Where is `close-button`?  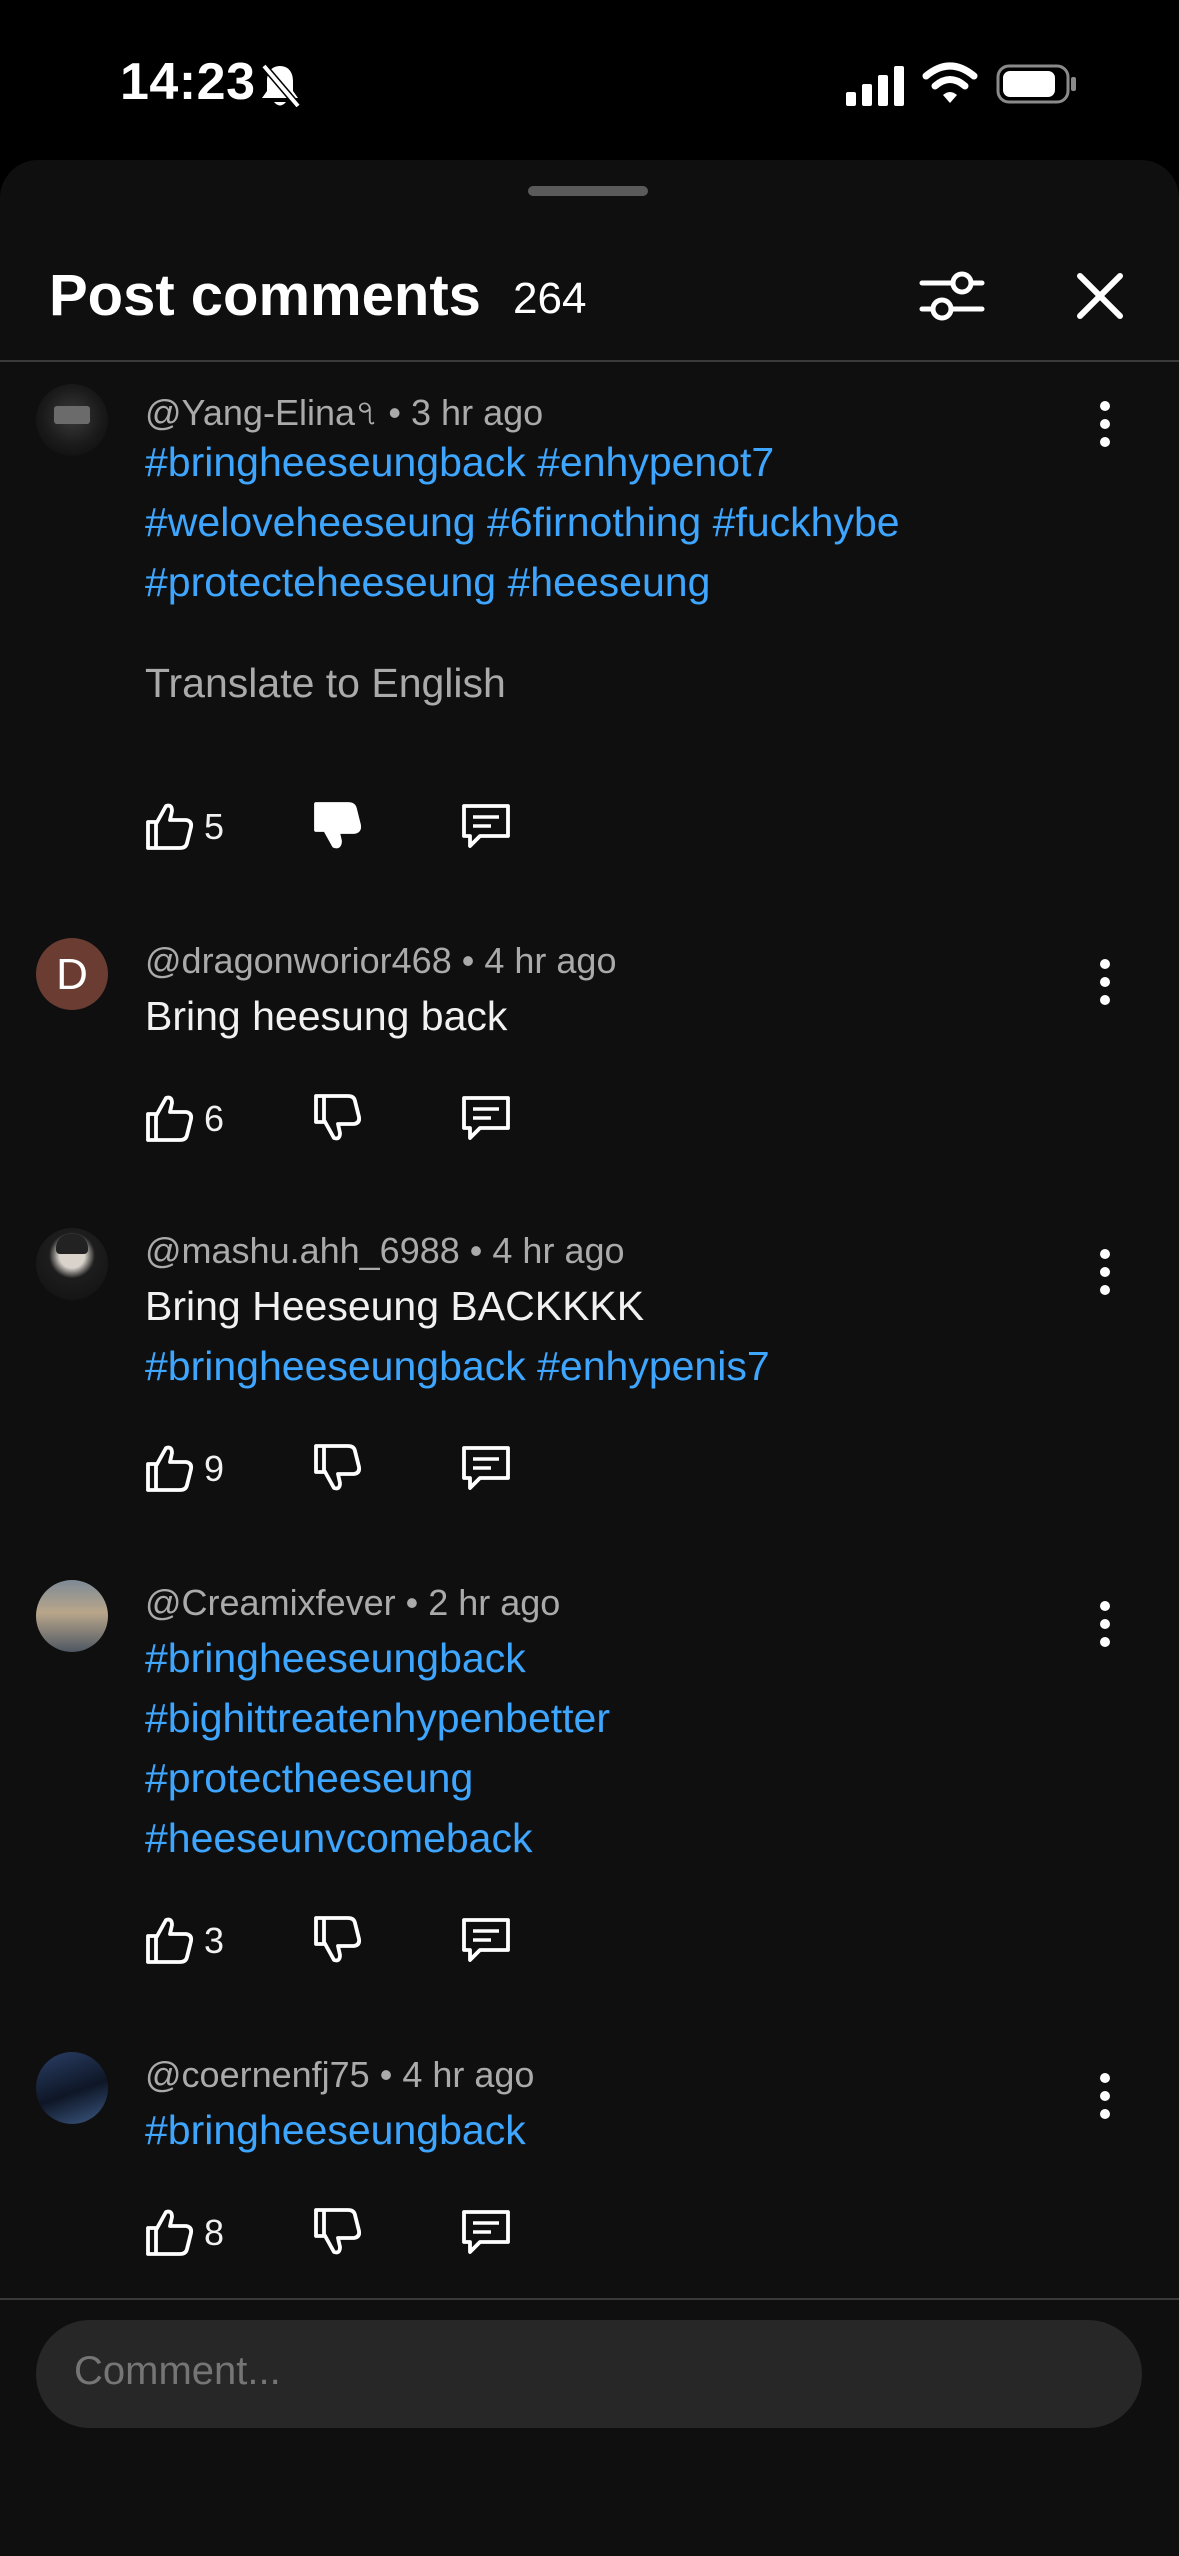 close-button is located at coordinates (1100, 296).